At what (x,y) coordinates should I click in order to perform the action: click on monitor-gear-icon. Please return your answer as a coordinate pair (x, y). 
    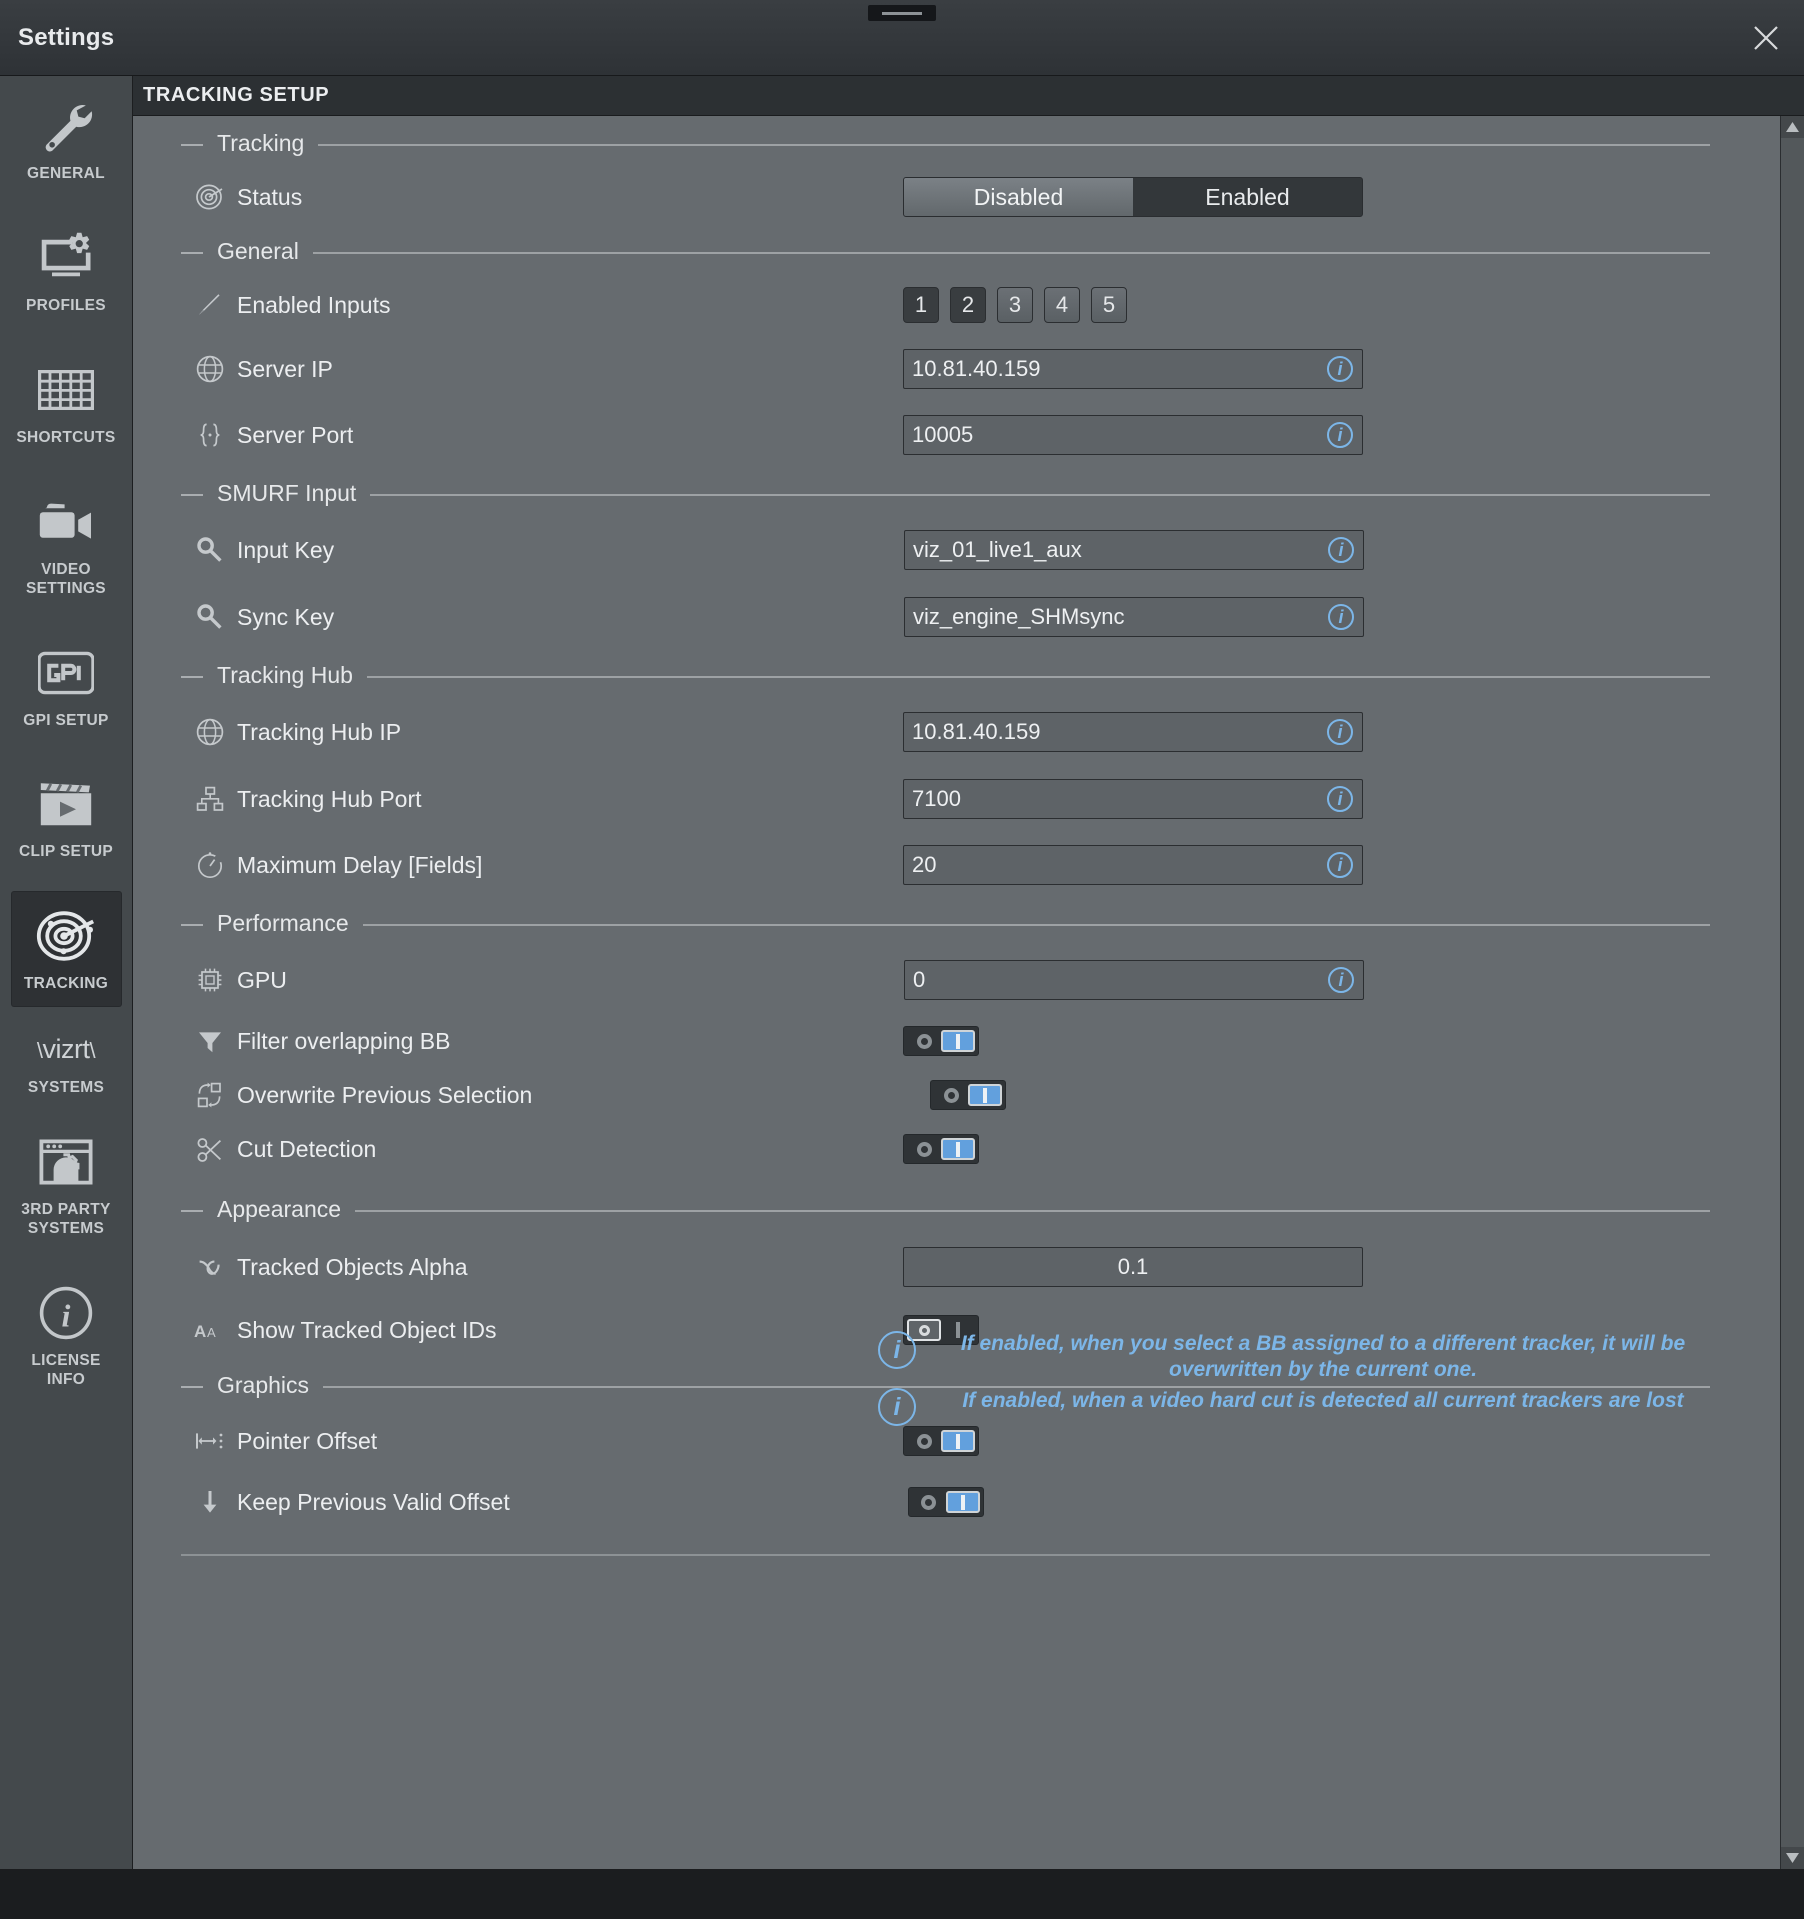
    Looking at the image, I should click on (66, 258).